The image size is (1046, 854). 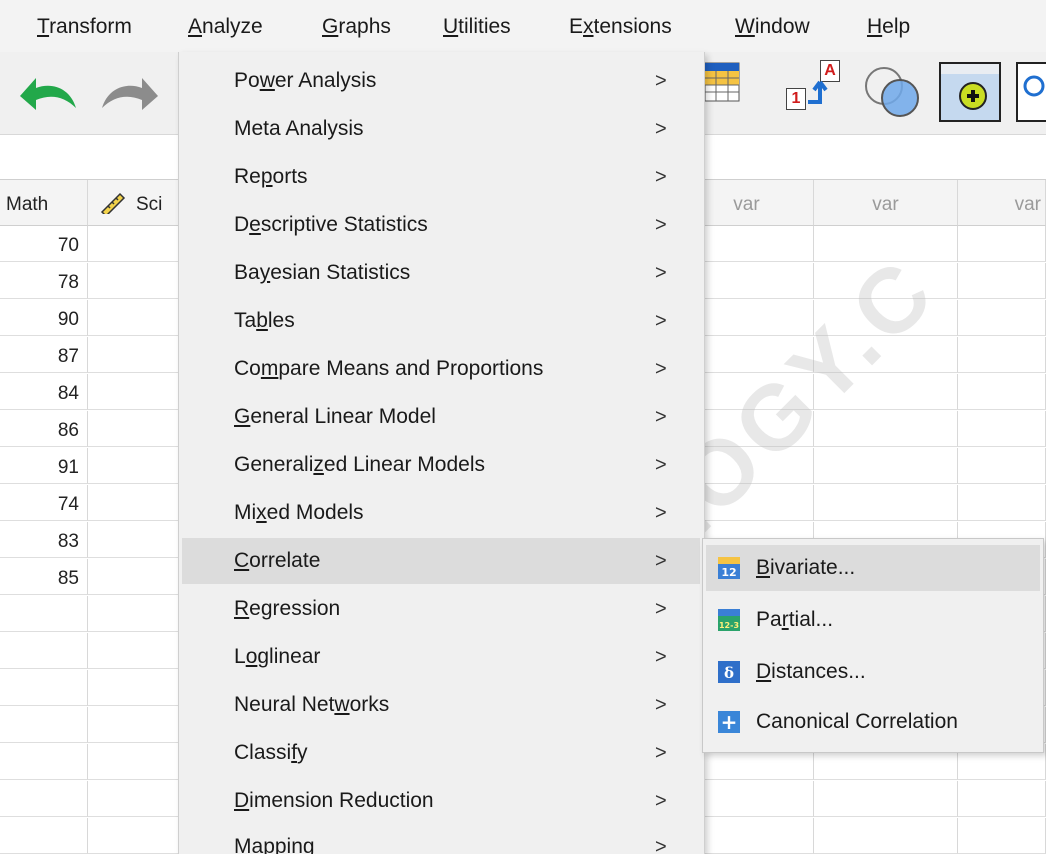 I want to click on menu-extensions: Extensions, so click(x=620, y=27).